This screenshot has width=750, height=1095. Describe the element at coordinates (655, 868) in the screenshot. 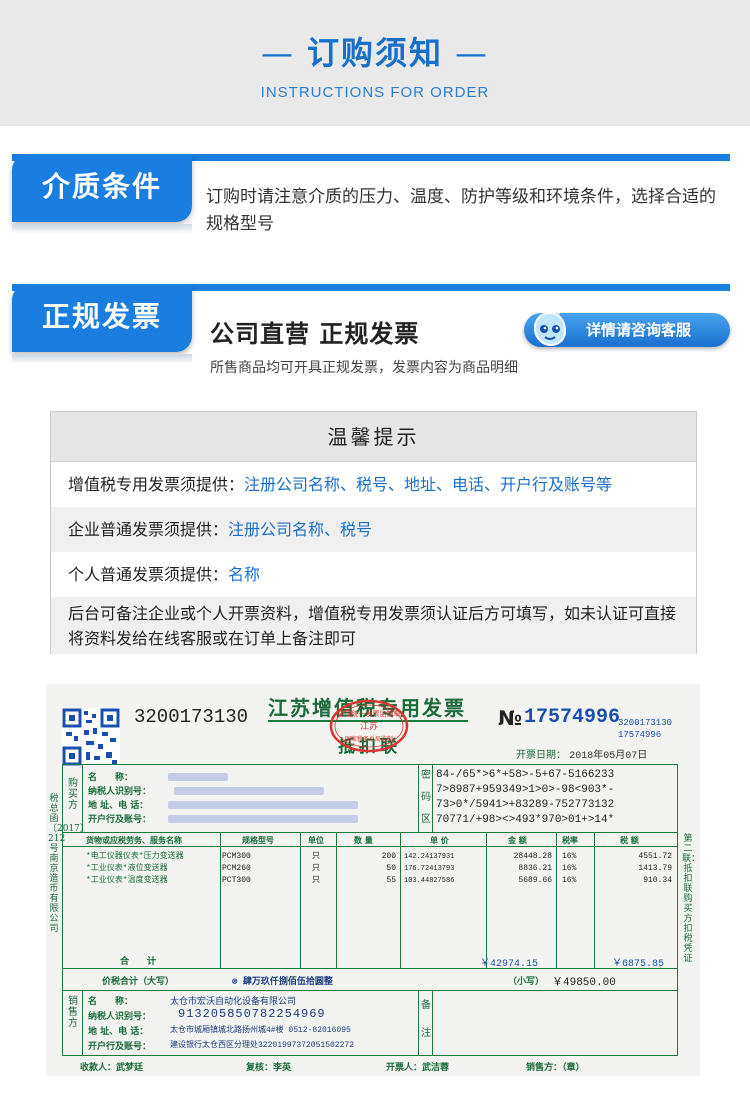

I see `item-tax: 1413.79` at that location.